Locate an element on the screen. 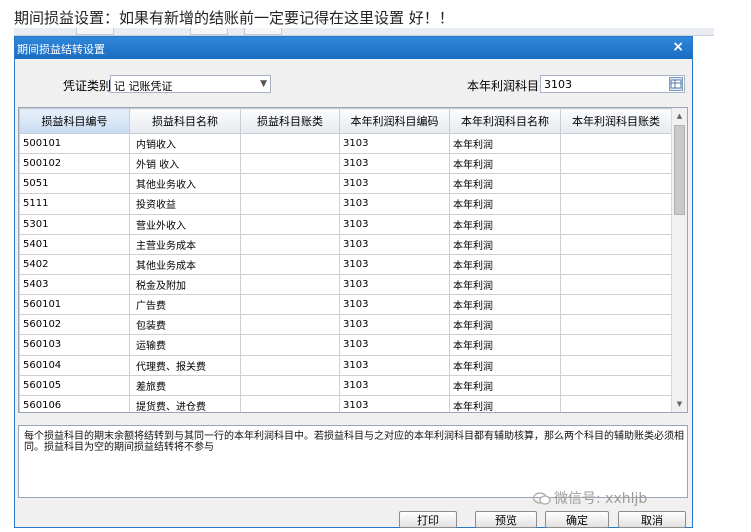  close-icon: × is located at coordinates (678, 47).